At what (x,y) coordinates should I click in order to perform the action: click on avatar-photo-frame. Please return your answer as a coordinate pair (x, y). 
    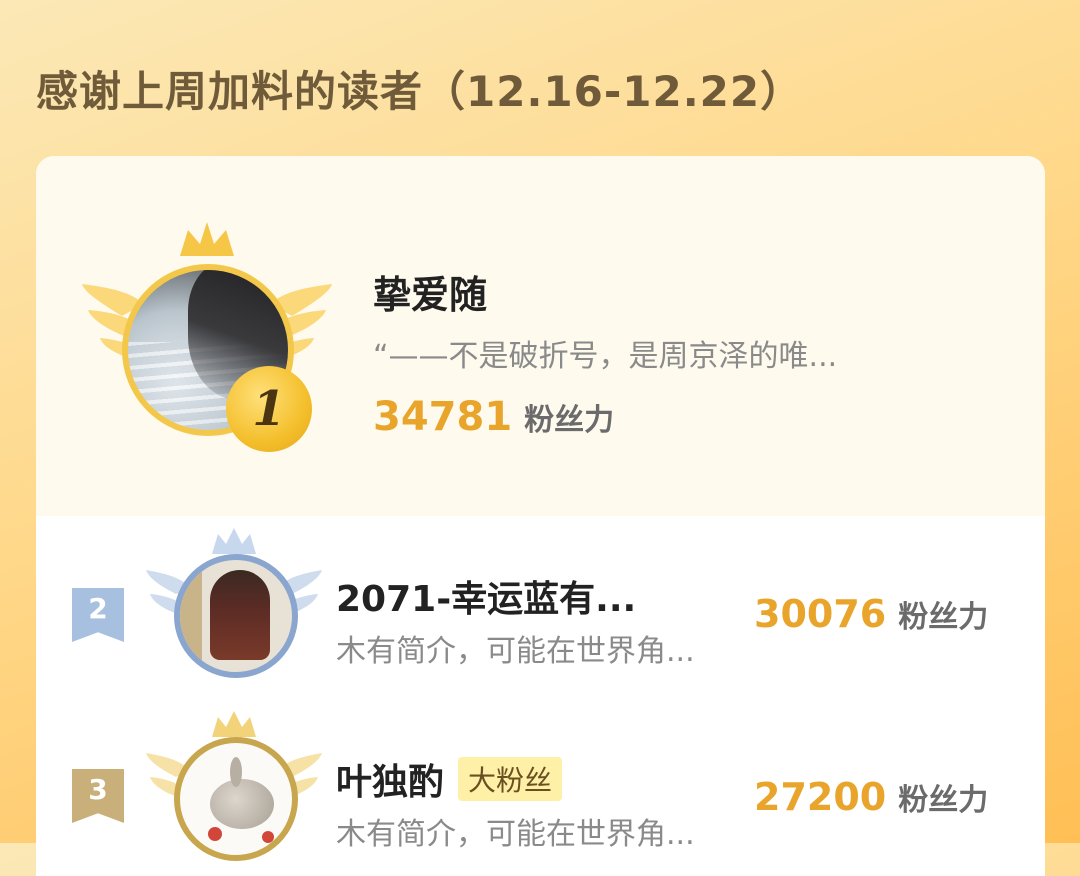
    Looking at the image, I should click on (191, 616).